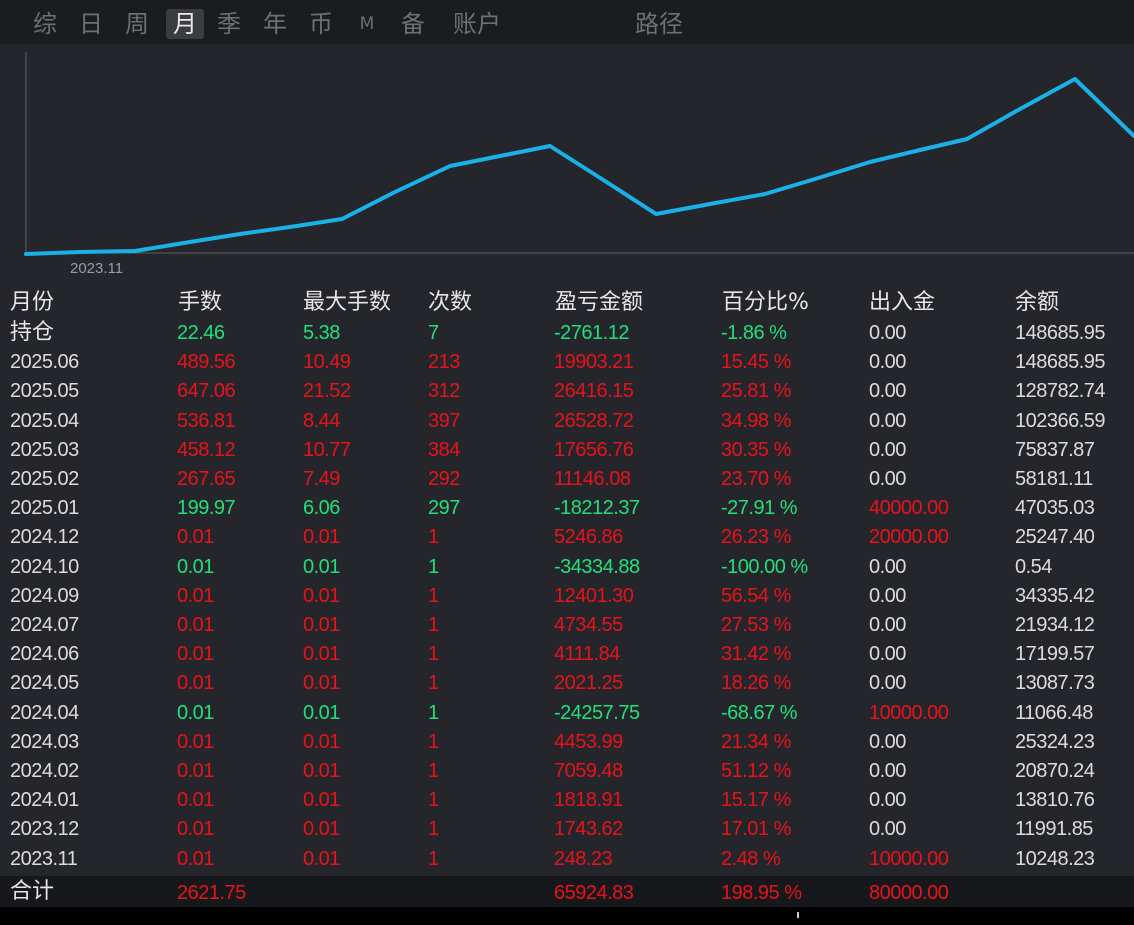 This screenshot has height=925, width=1134. I want to click on cell-pnl: -34334.88, so click(597, 567).